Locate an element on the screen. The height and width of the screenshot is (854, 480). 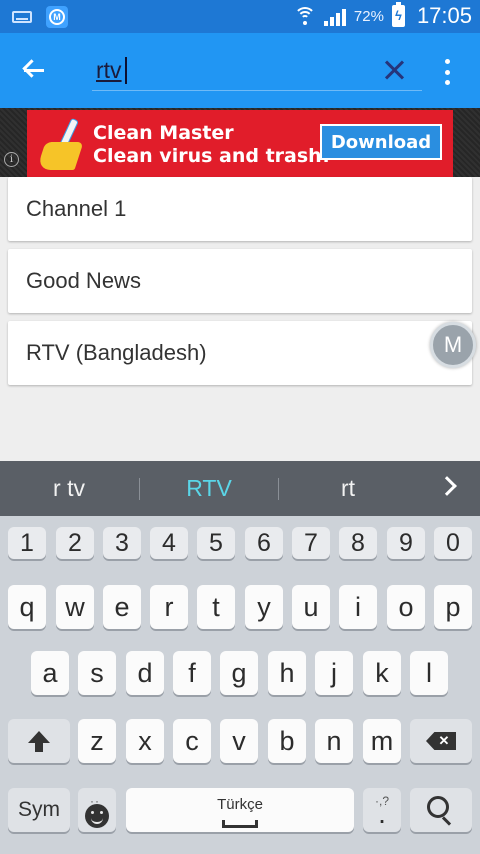
clear-search-icon is located at coordinates (394, 71).